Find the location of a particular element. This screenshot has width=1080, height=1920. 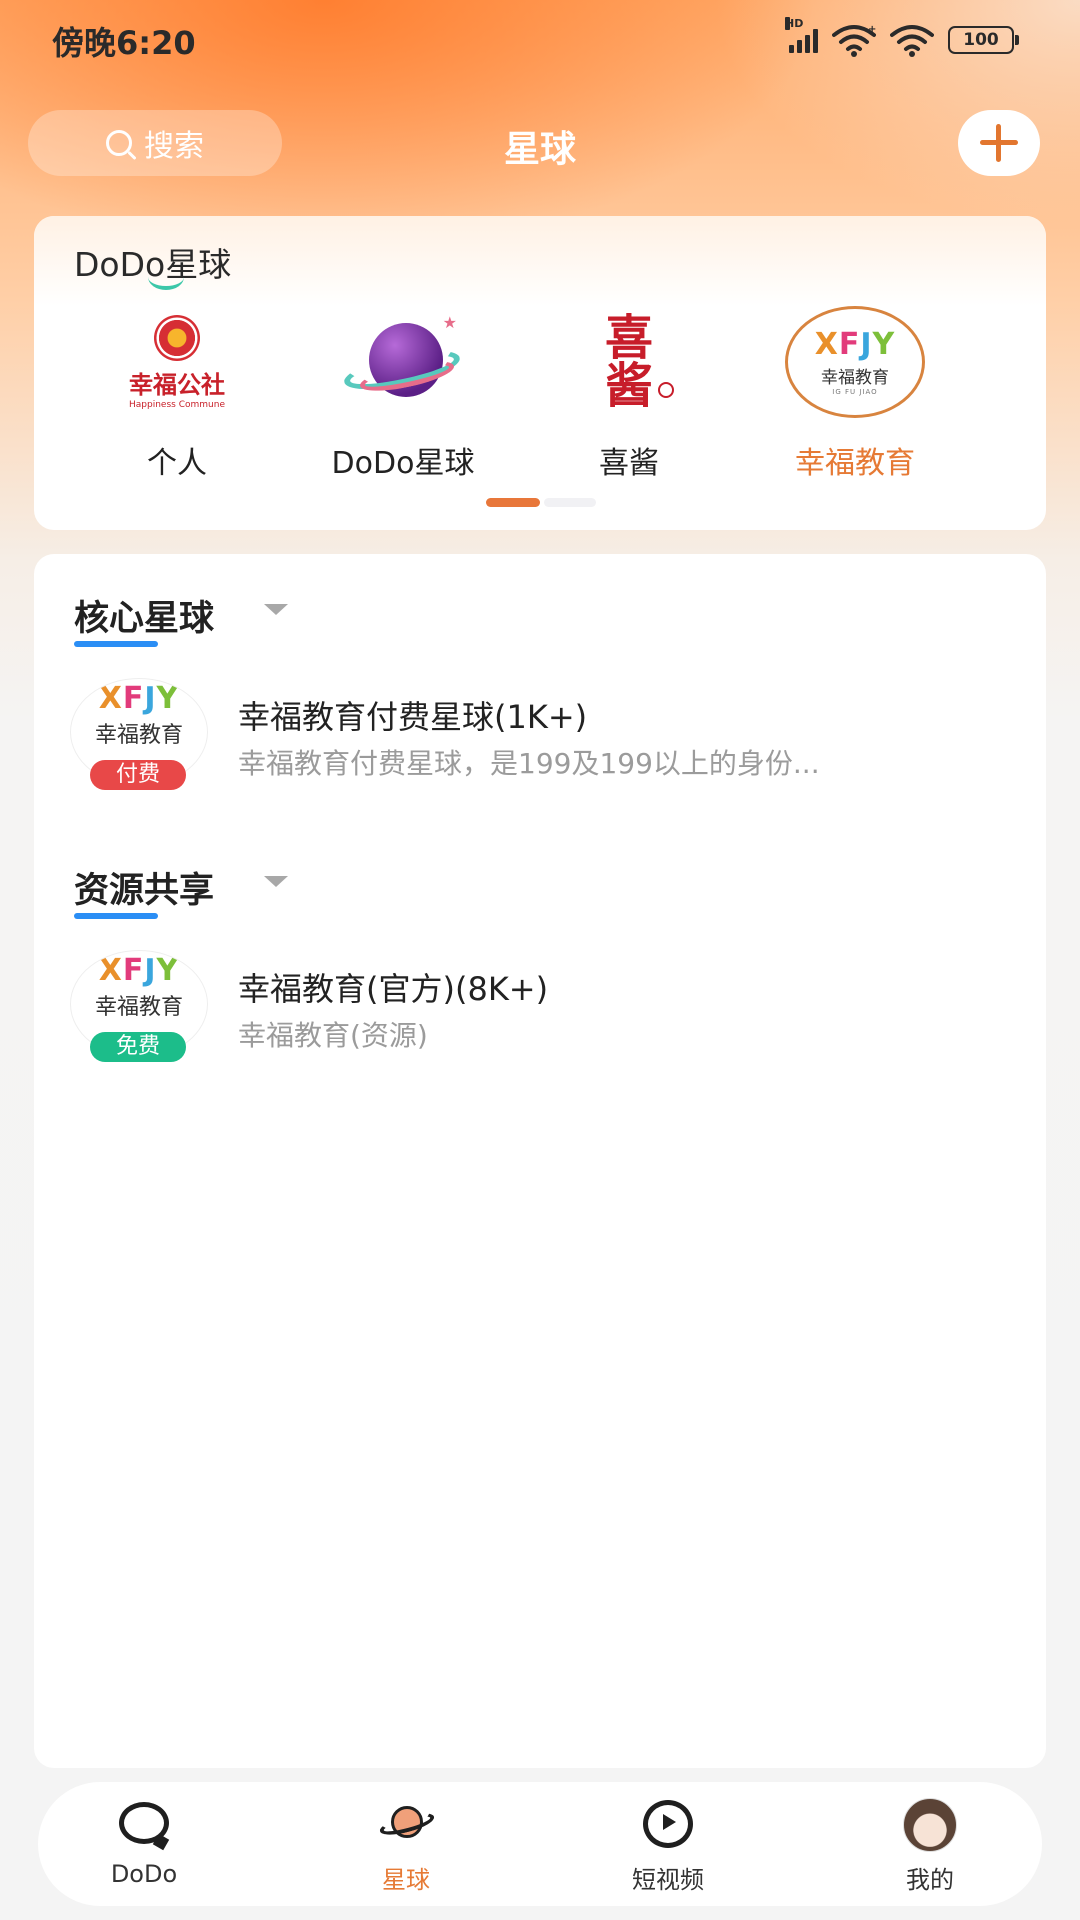

nav-item-short-video: 短视频 is located at coordinates (668, 1846).